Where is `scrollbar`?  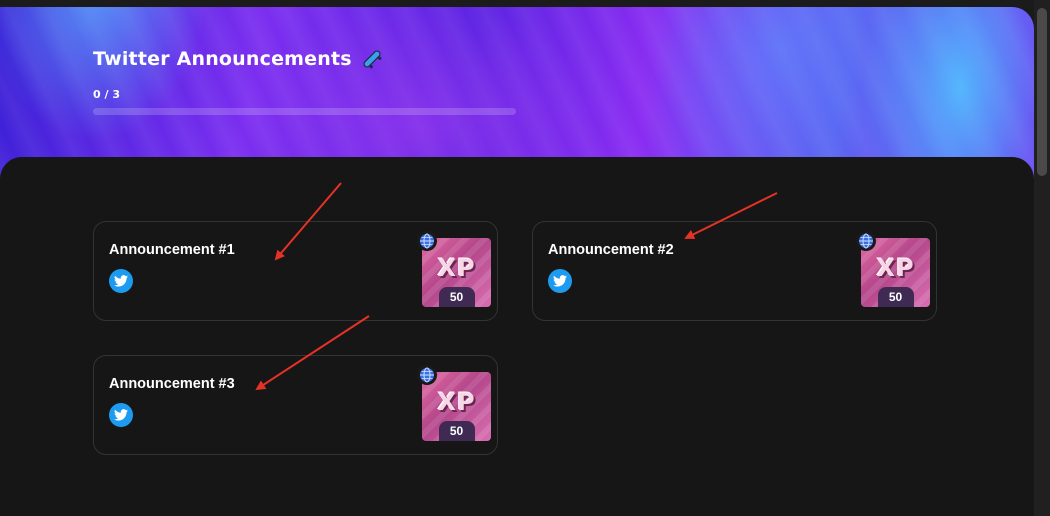
scrollbar is located at coordinates (1042, 258).